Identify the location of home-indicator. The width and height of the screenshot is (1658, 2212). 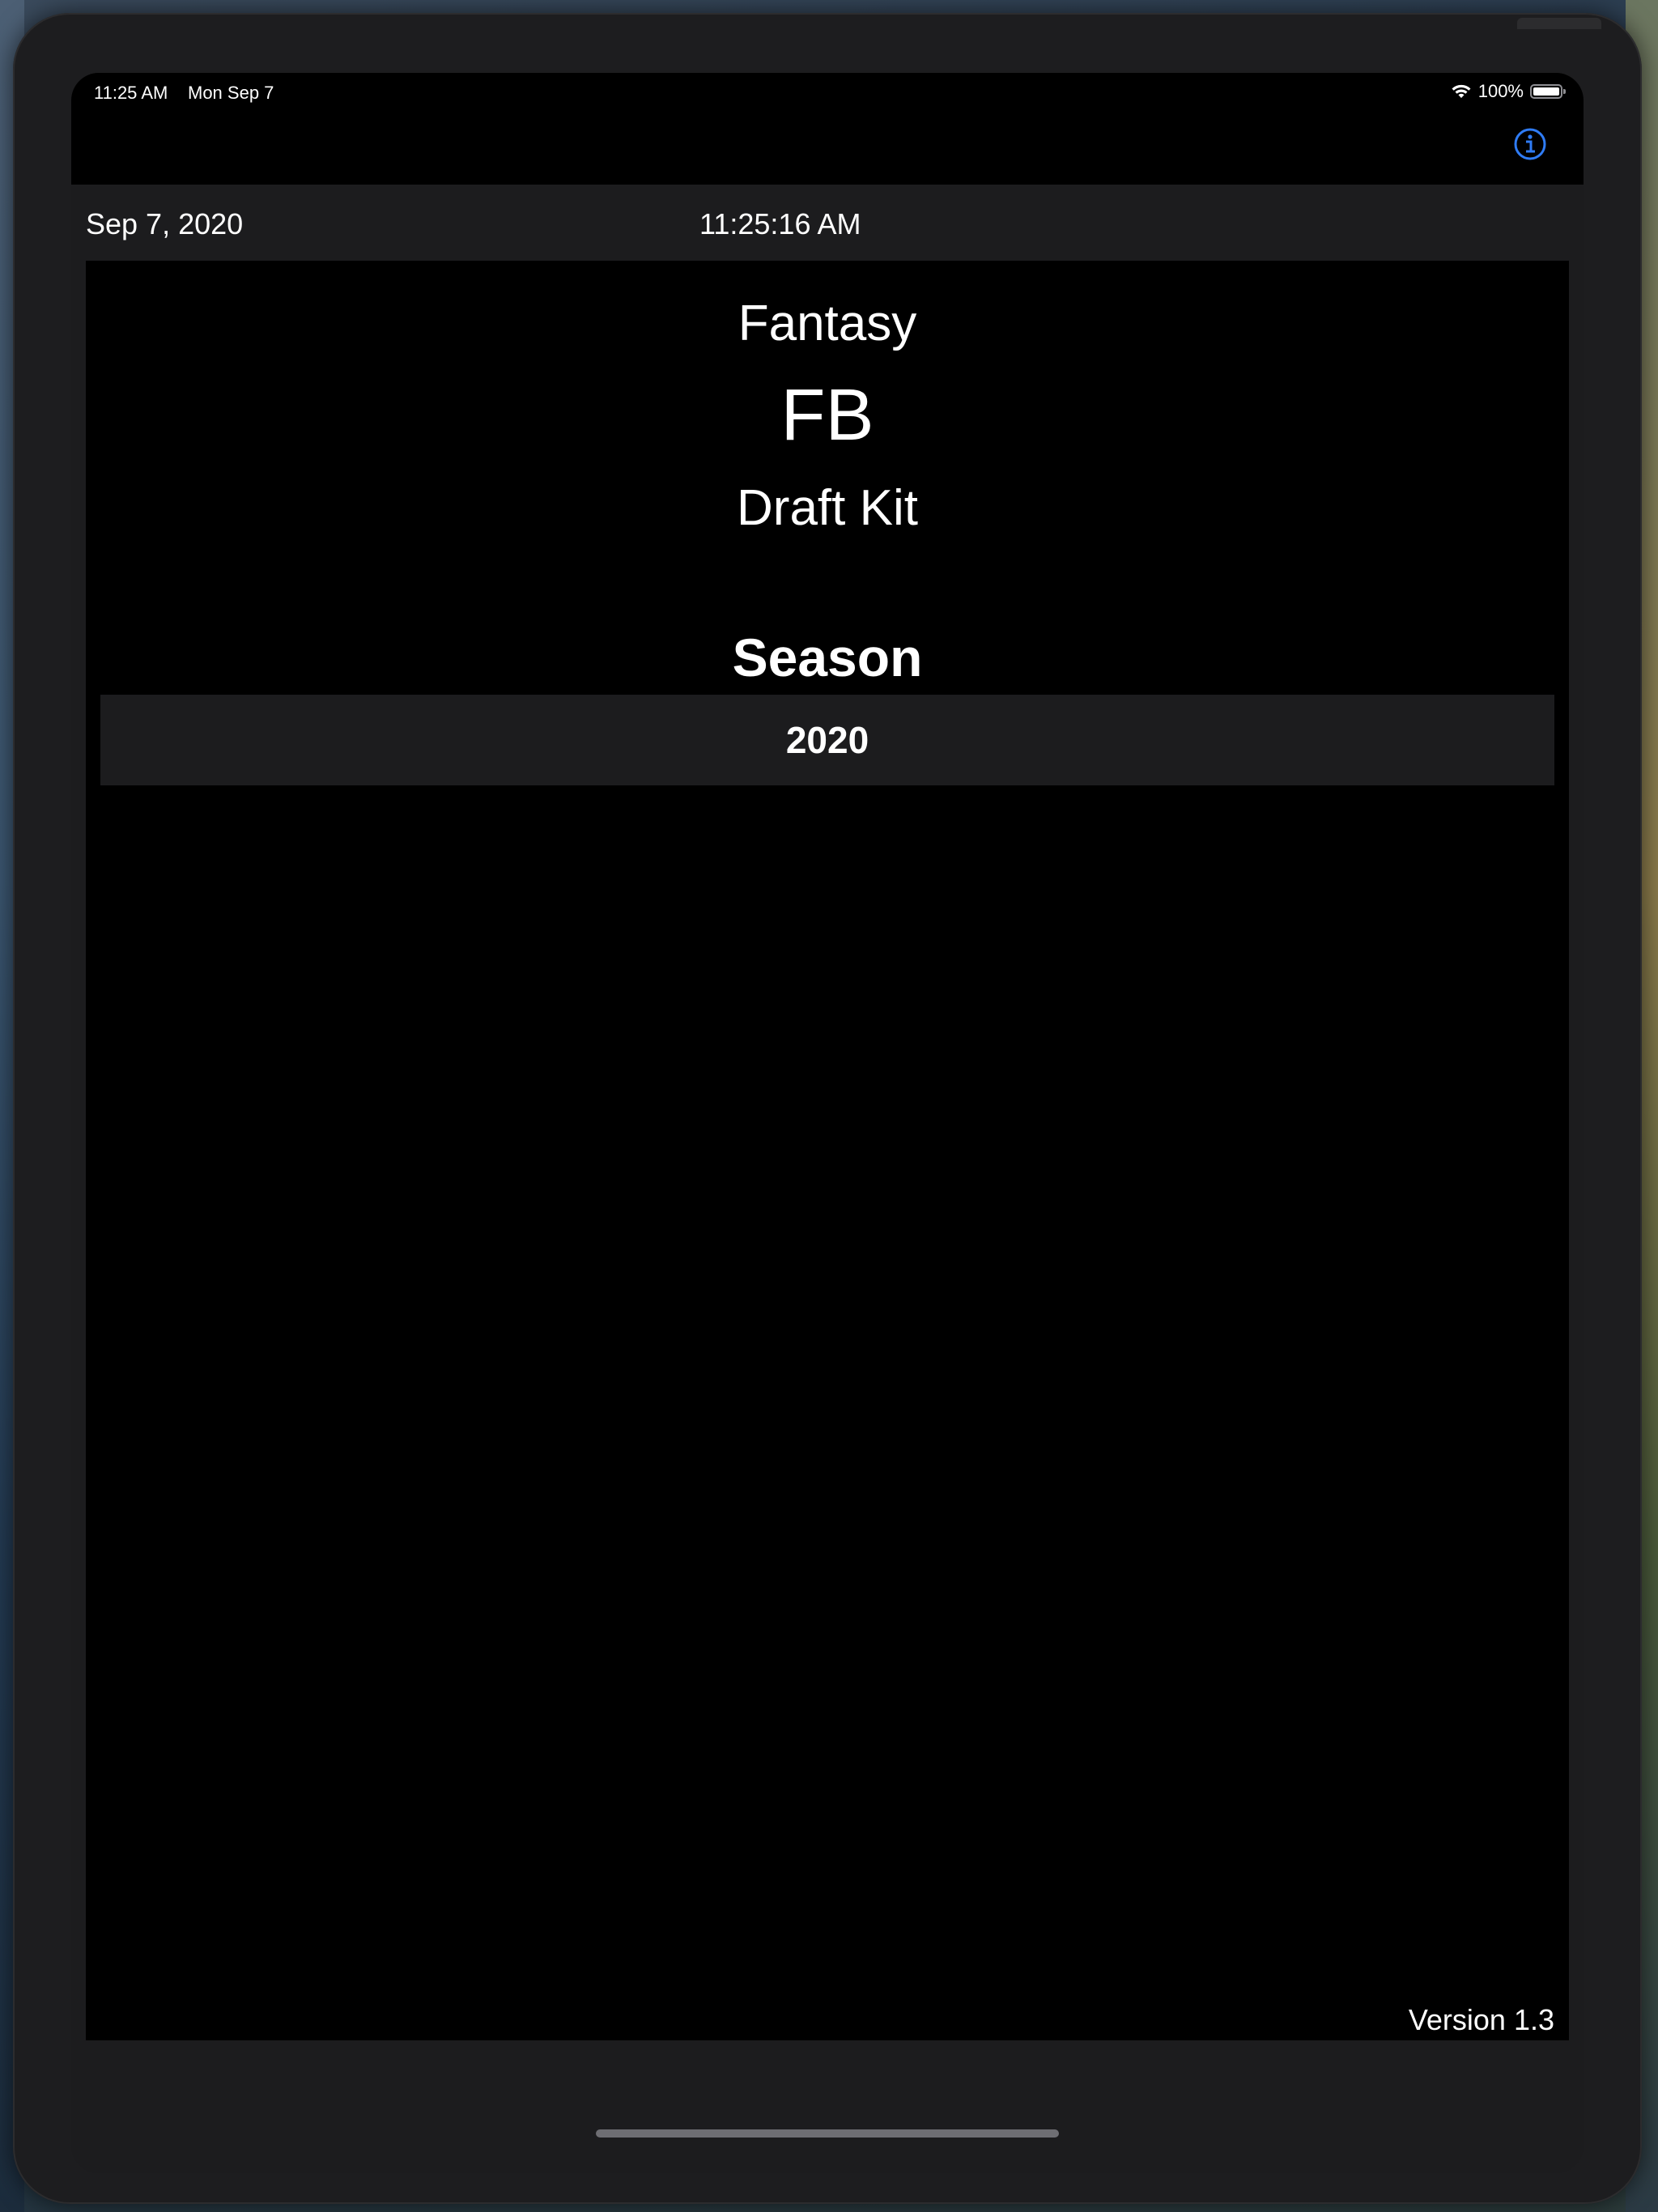
(827, 2133).